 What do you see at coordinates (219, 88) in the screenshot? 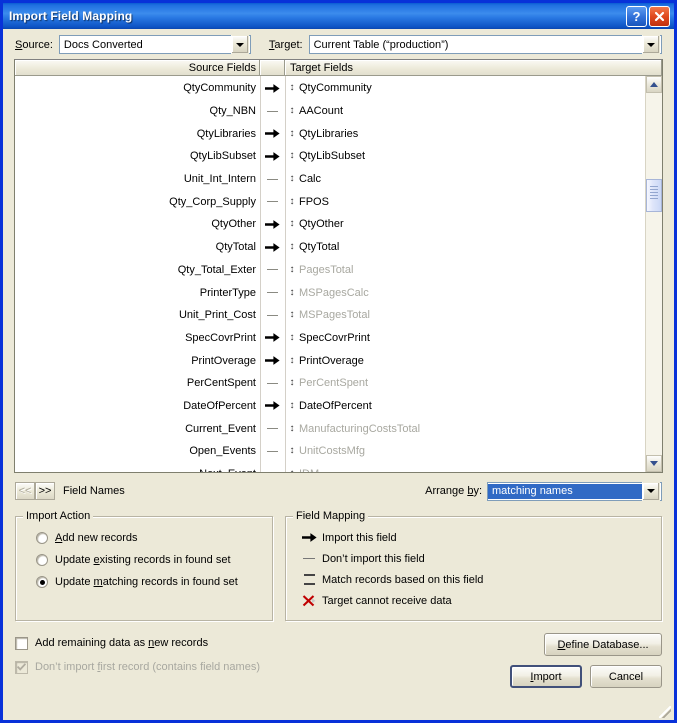
I see `source-field-name: QtyCommunity` at bounding box center [219, 88].